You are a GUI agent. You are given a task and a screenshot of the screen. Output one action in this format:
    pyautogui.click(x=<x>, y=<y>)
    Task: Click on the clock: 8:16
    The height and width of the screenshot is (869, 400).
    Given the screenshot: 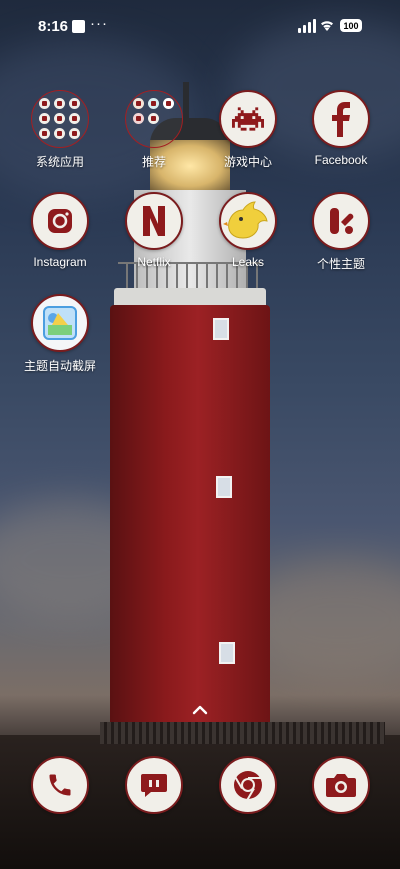 What is the action you would take?
    pyautogui.click(x=53, y=26)
    